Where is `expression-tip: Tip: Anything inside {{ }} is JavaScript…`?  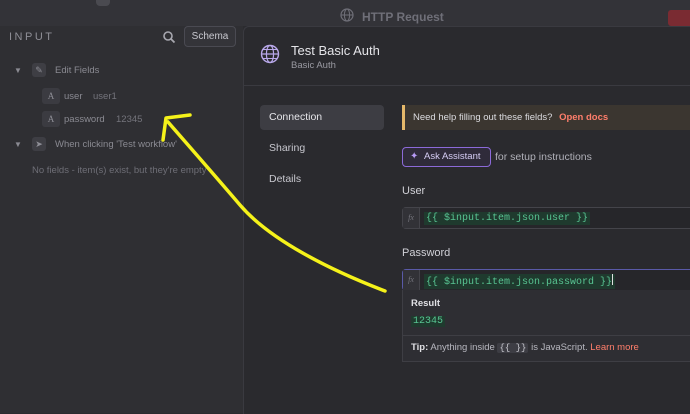
expression-tip: Tip: Anything inside {{ }} is JavaScript… is located at coordinates (525, 347).